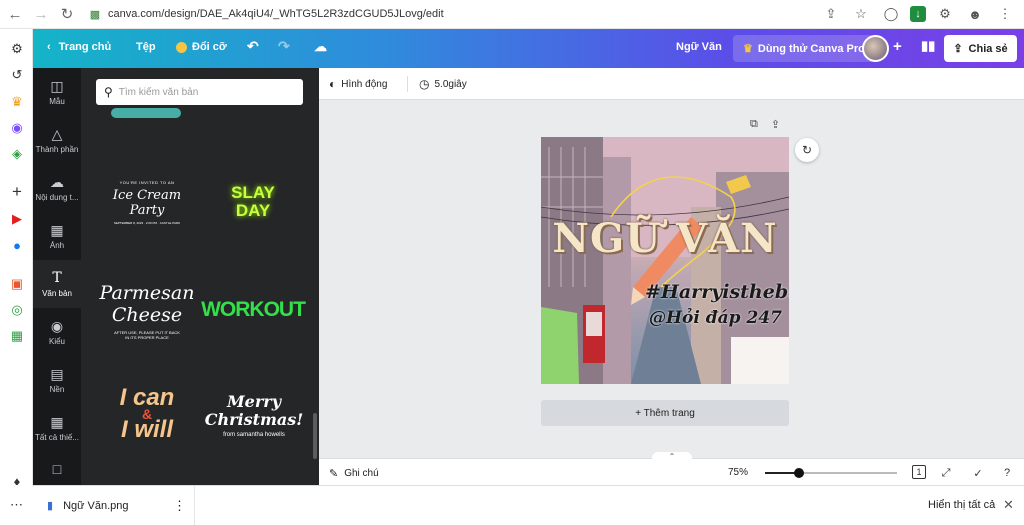 The image size is (1024, 525). I want to click on facebook-icon: ●, so click(17, 245).